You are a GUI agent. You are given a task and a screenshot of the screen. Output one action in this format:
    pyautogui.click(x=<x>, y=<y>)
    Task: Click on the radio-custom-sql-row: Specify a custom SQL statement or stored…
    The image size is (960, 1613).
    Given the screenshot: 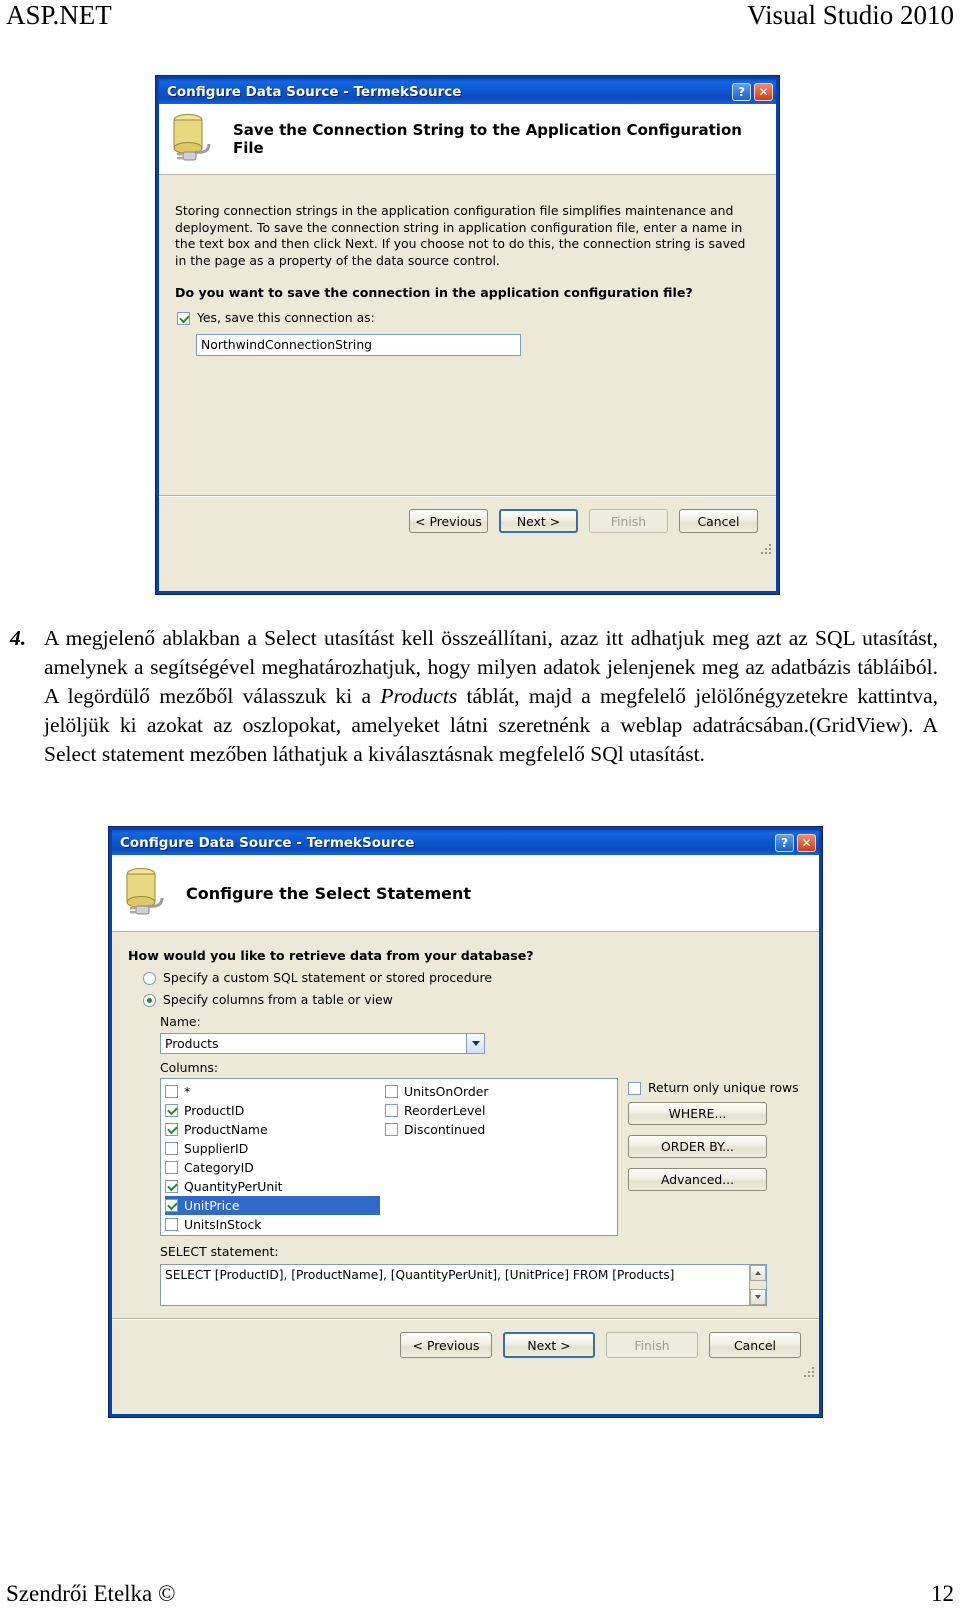 What is the action you would take?
    pyautogui.click(x=317, y=978)
    